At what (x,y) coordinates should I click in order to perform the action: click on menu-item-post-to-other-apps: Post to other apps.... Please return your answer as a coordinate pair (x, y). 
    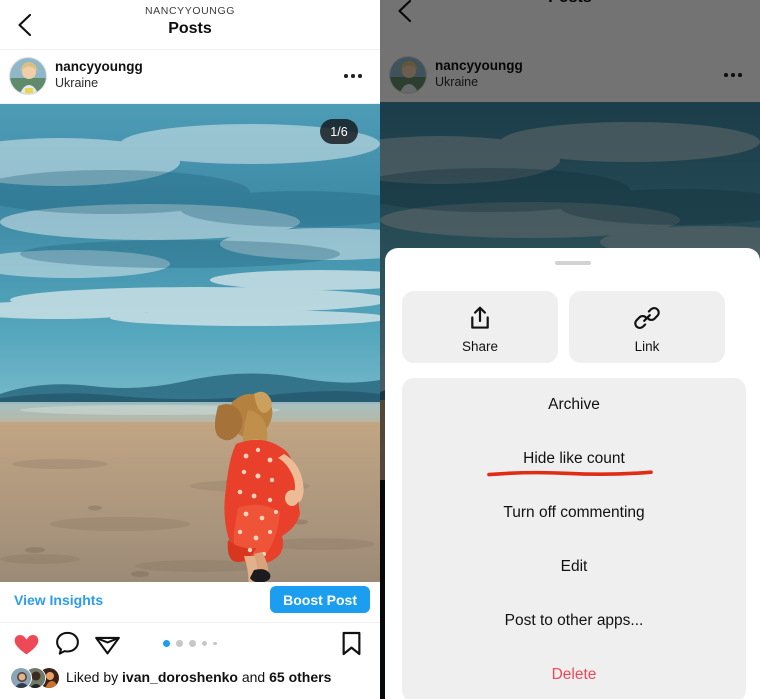
    Looking at the image, I should click on (574, 621).